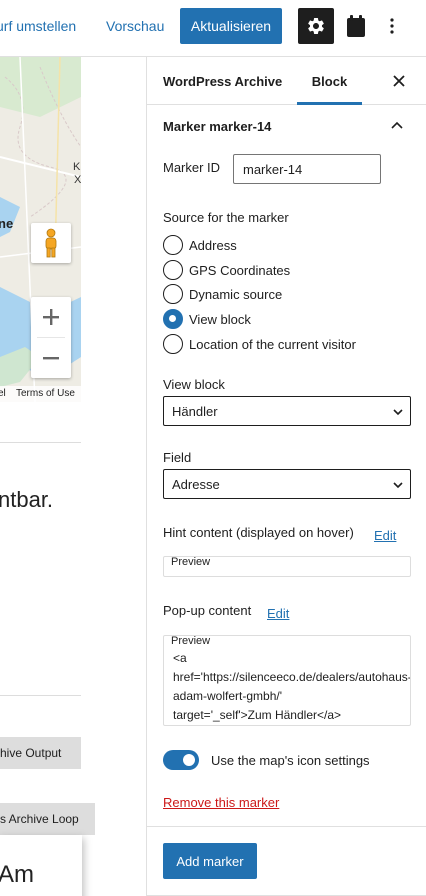 Image resolution: width=426 pixels, height=896 pixels. Describe the element at coordinates (77, 167) in the screenshot. I see `map-place-label-small: Kl` at that location.